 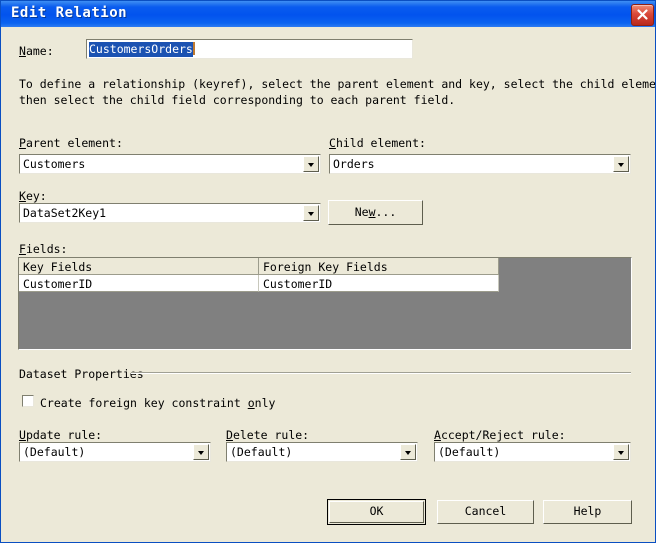 I want to click on parent-element-select: Customers, so click(x=170, y=164).